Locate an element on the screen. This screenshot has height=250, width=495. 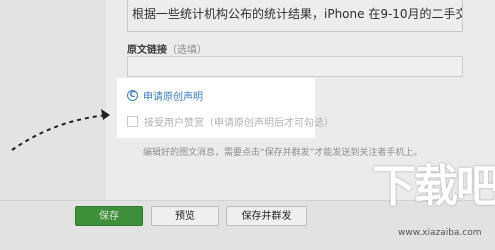
watermark-logo: 下载吧 www.xiazaiba.com is located at coordinates (433, 198).